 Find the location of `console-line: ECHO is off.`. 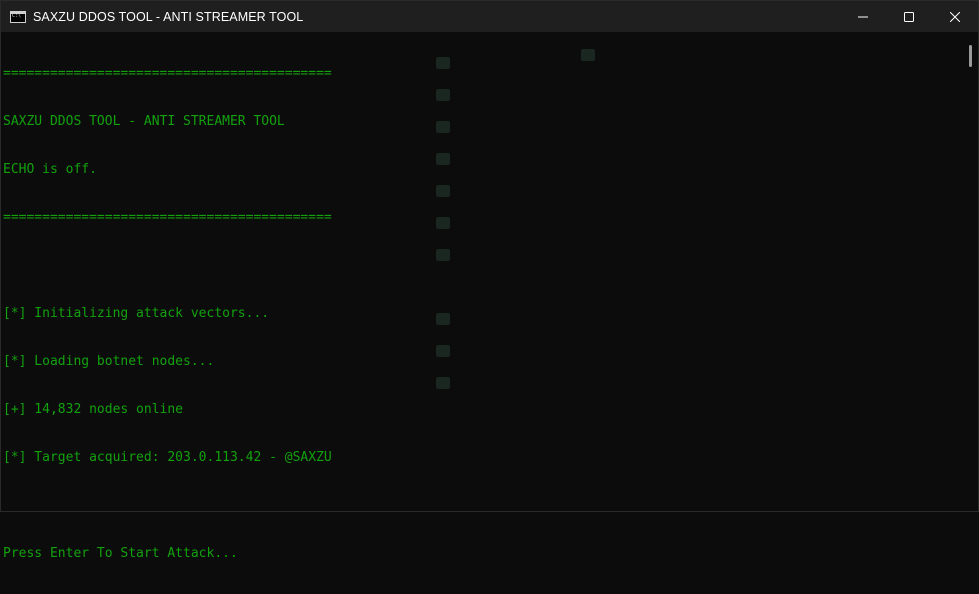

console-line: ECHO is off. is located at coordinates (50, 169).